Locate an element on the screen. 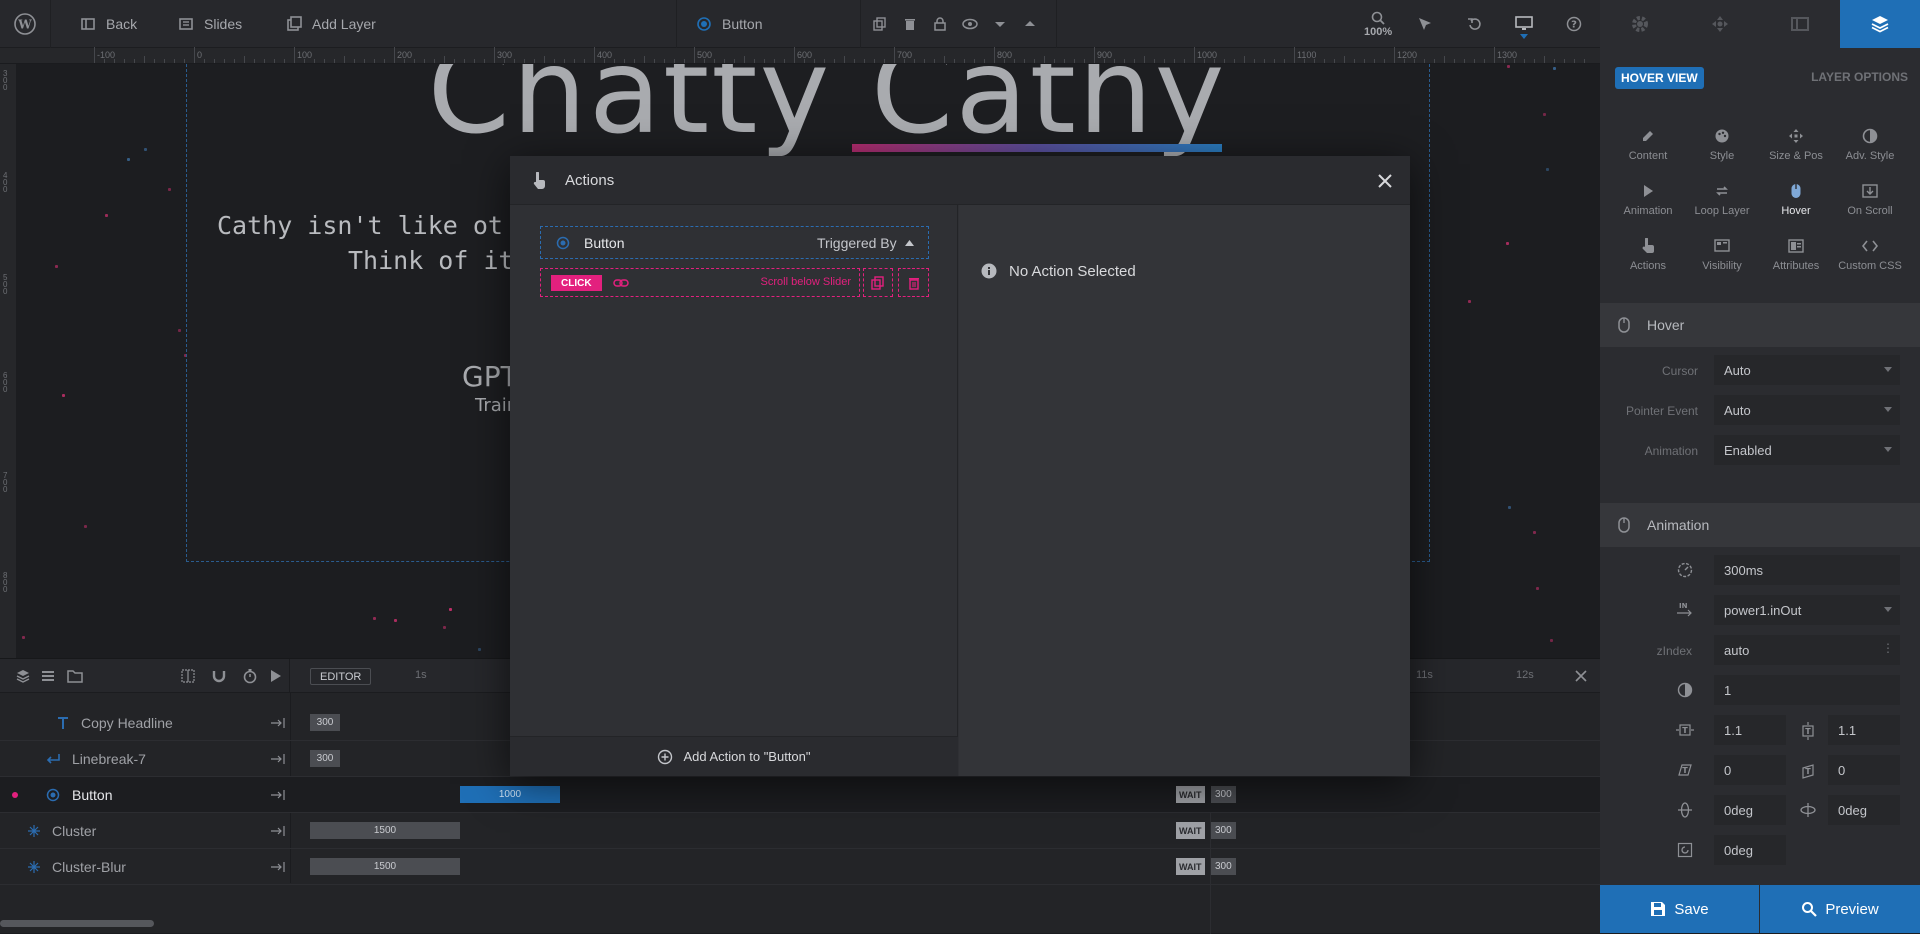  skew-y-field: 0 is located at coordinates (1864, 770).